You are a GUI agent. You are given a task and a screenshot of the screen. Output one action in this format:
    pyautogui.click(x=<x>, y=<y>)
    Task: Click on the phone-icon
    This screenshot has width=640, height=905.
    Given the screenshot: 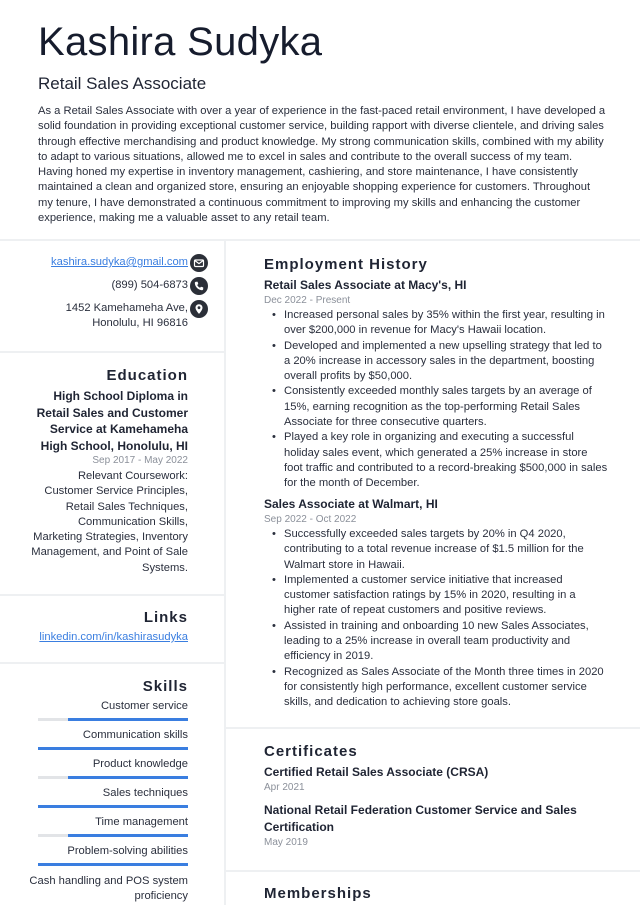 What is the action you would take?
    pyautogui.click(x=199, y=286)
    